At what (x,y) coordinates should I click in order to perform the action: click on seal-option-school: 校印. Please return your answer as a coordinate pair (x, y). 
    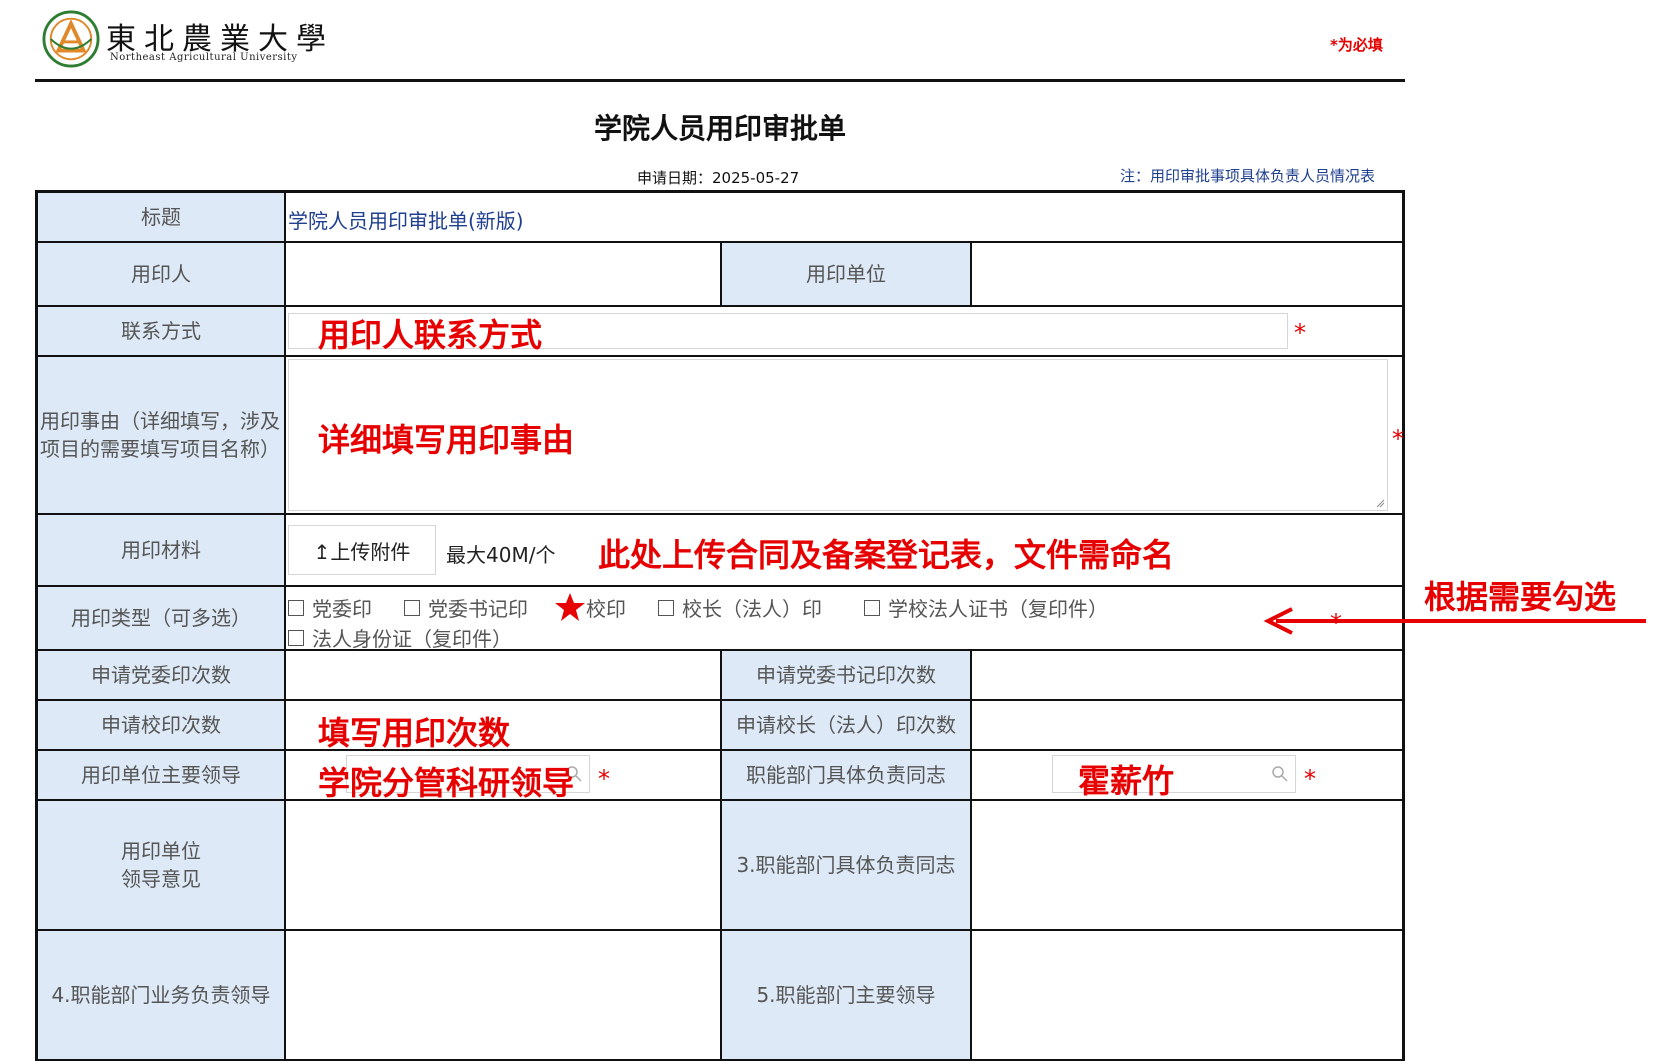
    Looking at the image, I should click on (590, 607).